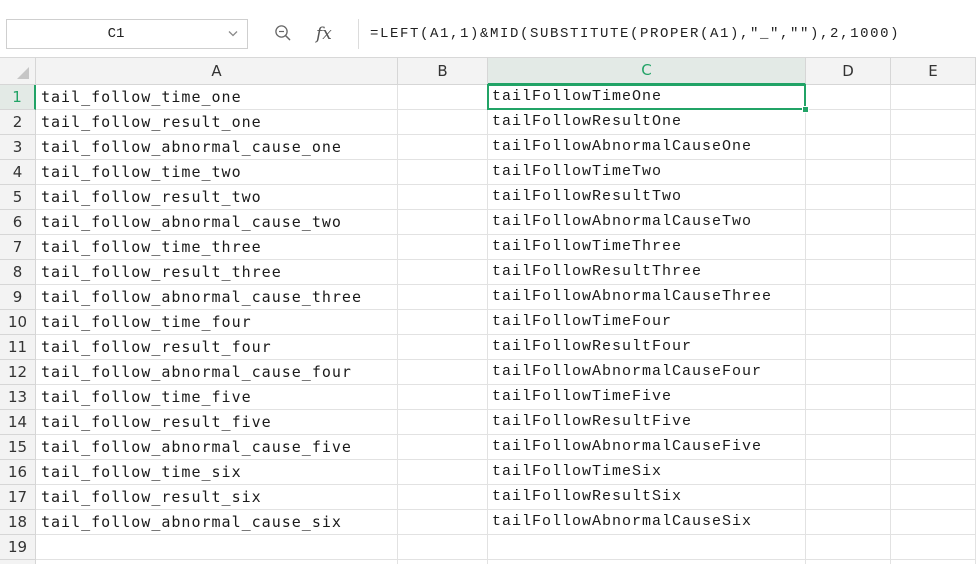  I want to click on column-header-E: E, so click(933, 71).